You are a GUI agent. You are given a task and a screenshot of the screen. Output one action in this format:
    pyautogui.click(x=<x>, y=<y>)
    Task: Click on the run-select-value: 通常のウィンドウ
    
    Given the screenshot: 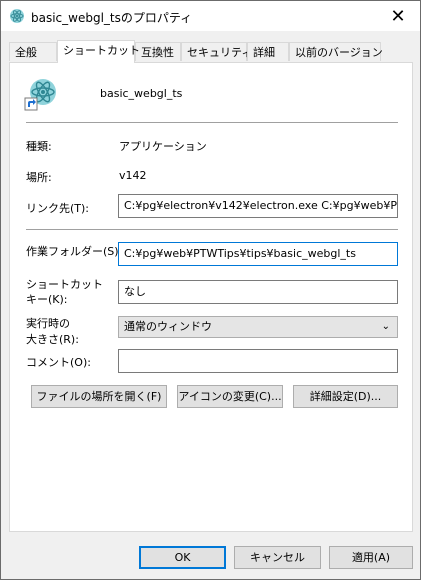 What is the action you would take?
    pyautogui.click(x=168, y=326)
    